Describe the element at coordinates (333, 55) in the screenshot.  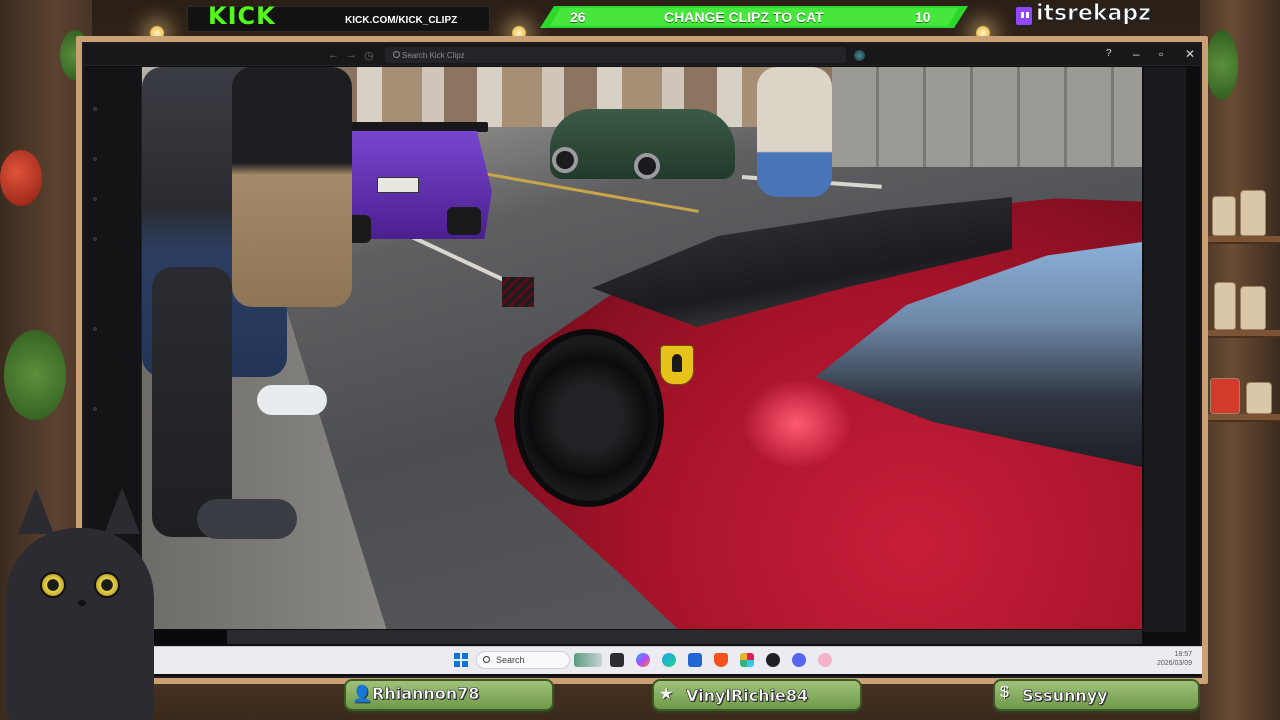
I see `arrow-left-icon: ←` at that location.